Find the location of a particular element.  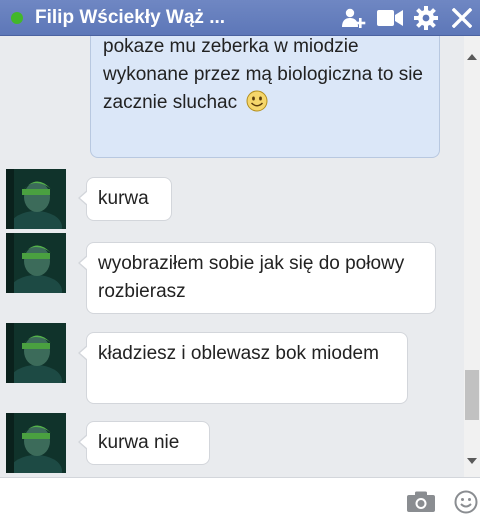

add-people-icon is located at coordinates (354, 18).